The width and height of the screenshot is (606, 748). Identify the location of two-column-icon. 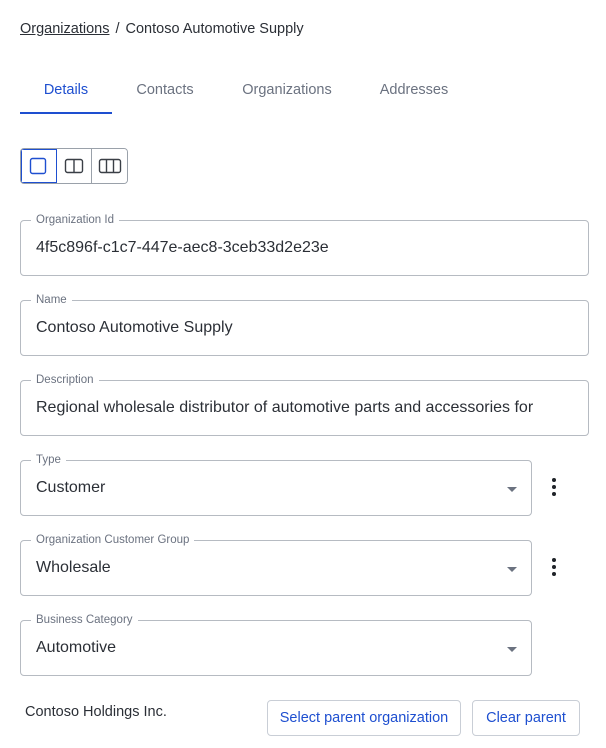
(74, 166).